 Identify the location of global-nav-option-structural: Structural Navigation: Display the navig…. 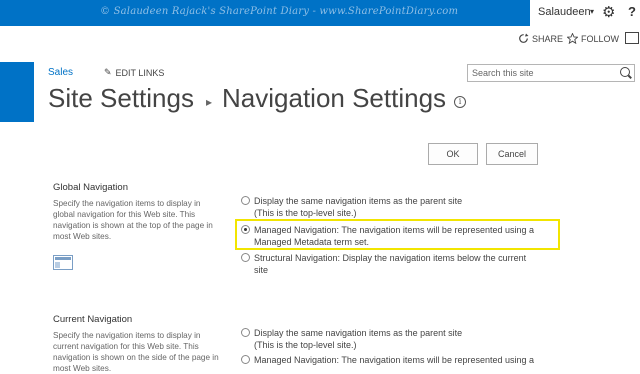
(401, 264).